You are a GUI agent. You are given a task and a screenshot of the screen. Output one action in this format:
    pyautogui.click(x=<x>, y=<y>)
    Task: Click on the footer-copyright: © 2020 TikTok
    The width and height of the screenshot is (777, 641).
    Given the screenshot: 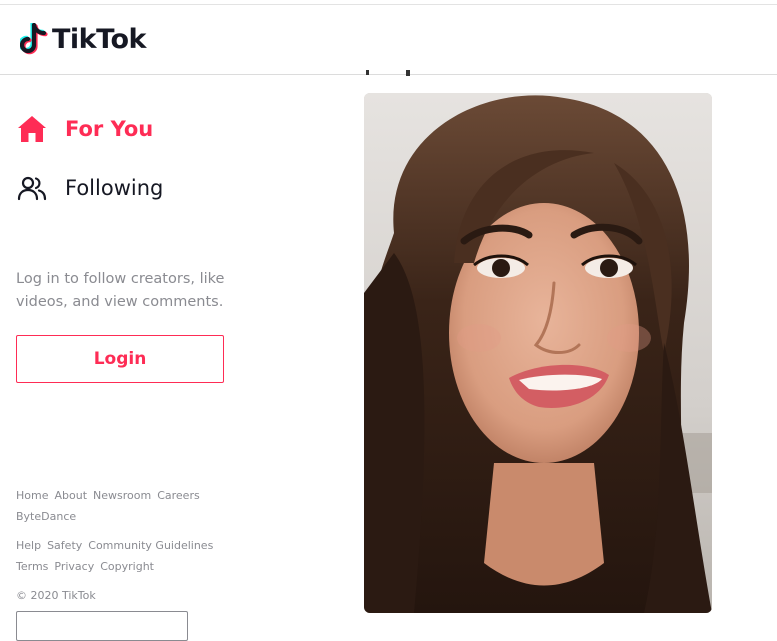 What is the action you would take?
    pyautogui.click(x=56, y=595)
    